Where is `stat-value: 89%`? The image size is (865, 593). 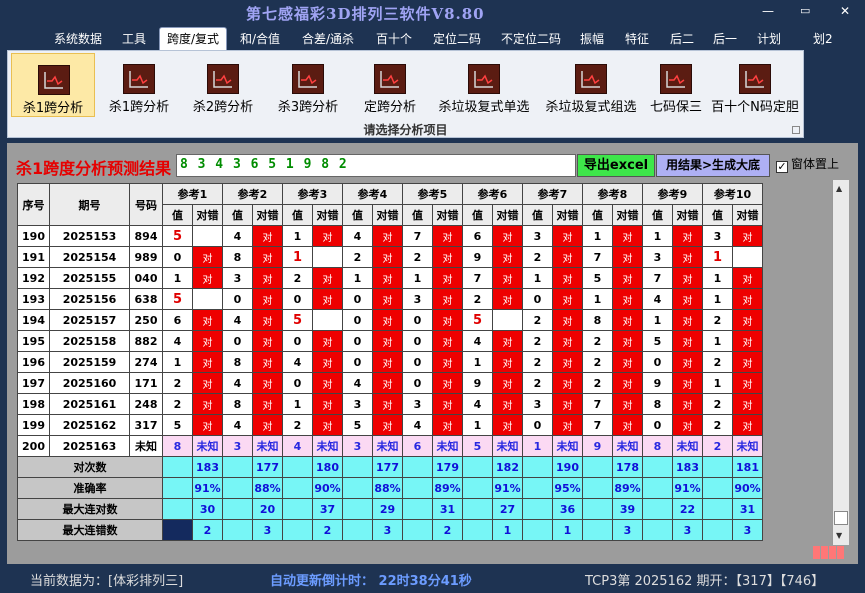
stat-value: 89% is located at coordinates (447, 488).